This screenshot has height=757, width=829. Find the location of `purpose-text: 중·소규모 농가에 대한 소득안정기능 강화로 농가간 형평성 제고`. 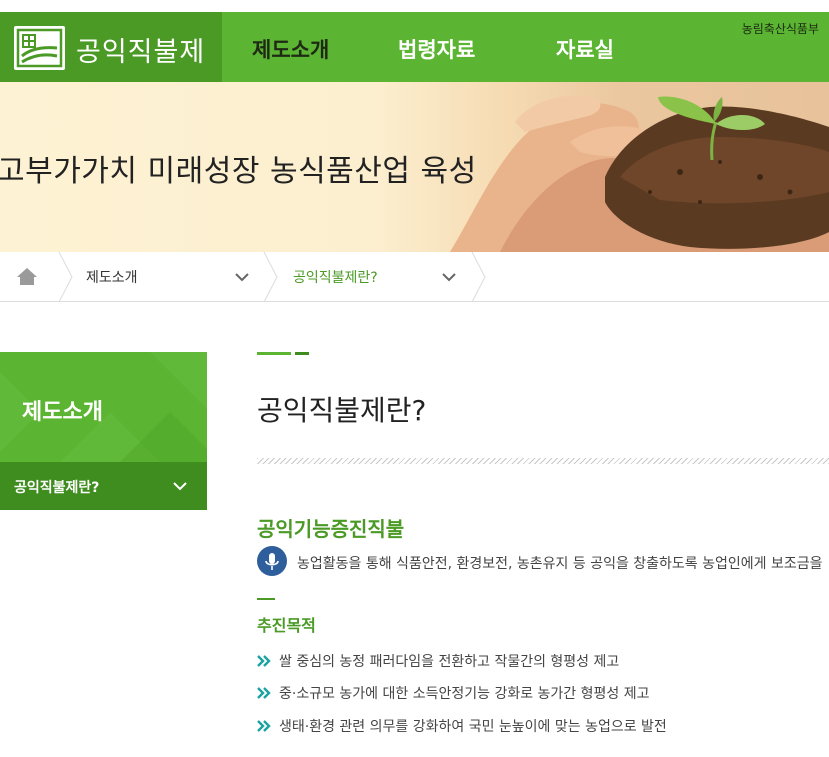

purpose-text: 중·소규모 농가에 대한 소득안정기능 강화로 농가간 형평성 제고 is located at coordinates (464, 694).